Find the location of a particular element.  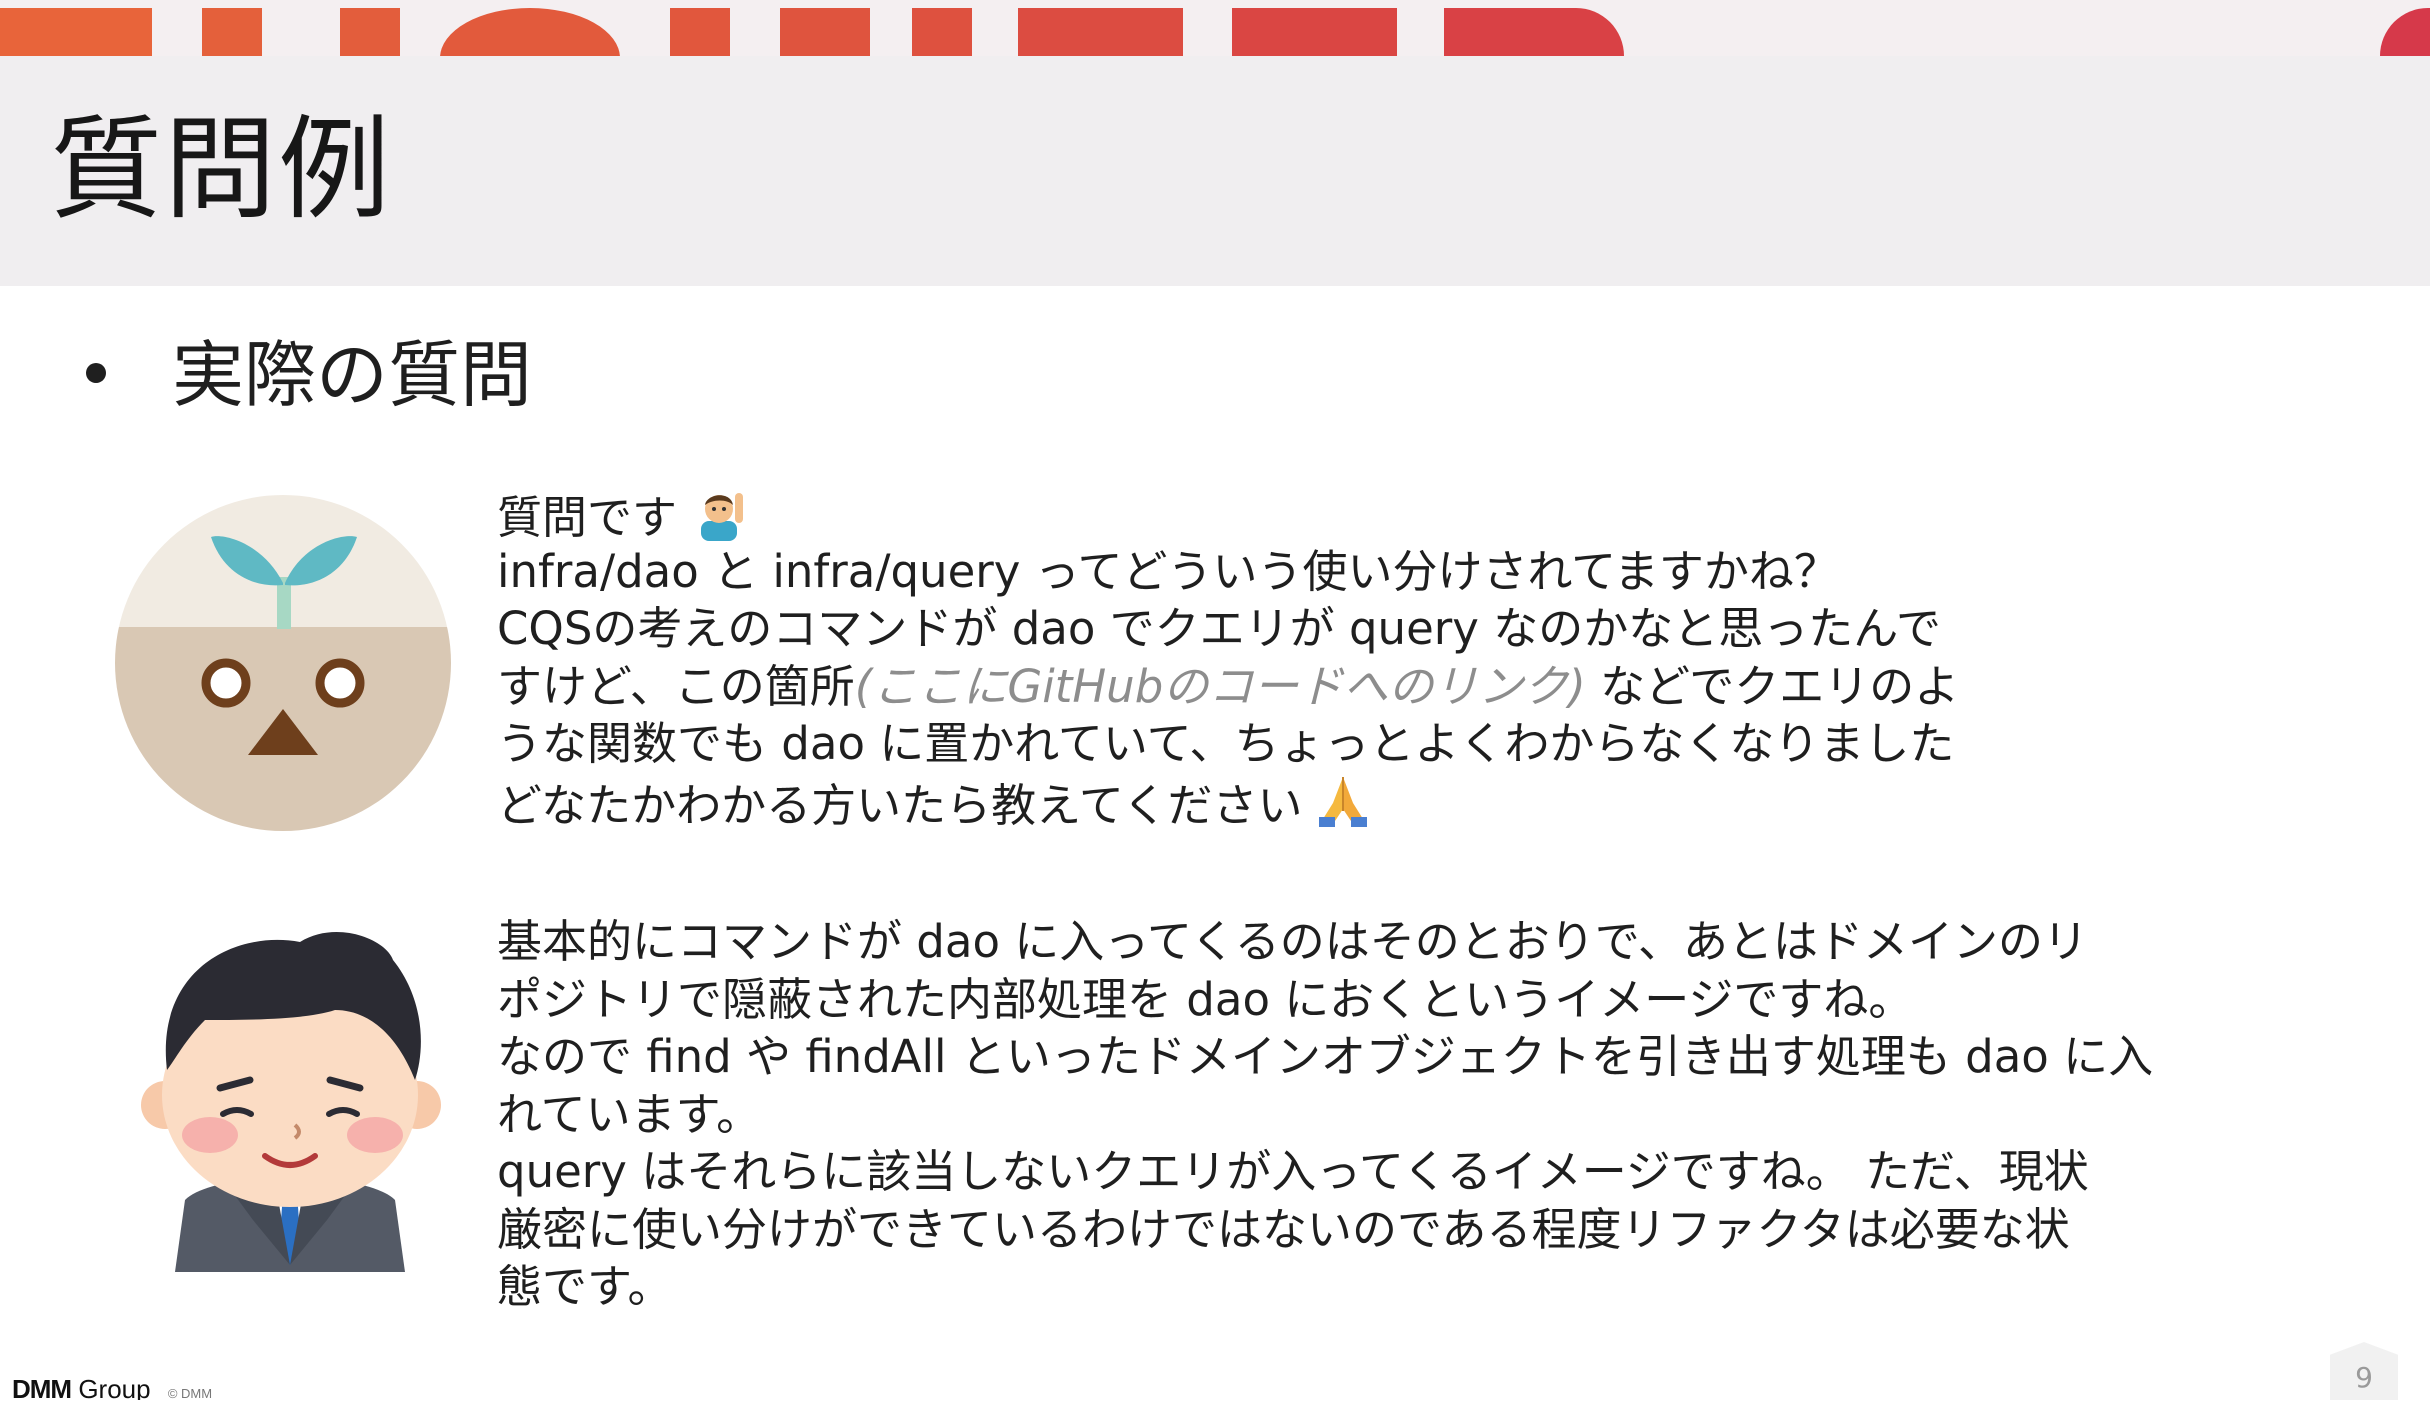

page-number: 9 is located at coordinates (2364, 1371).